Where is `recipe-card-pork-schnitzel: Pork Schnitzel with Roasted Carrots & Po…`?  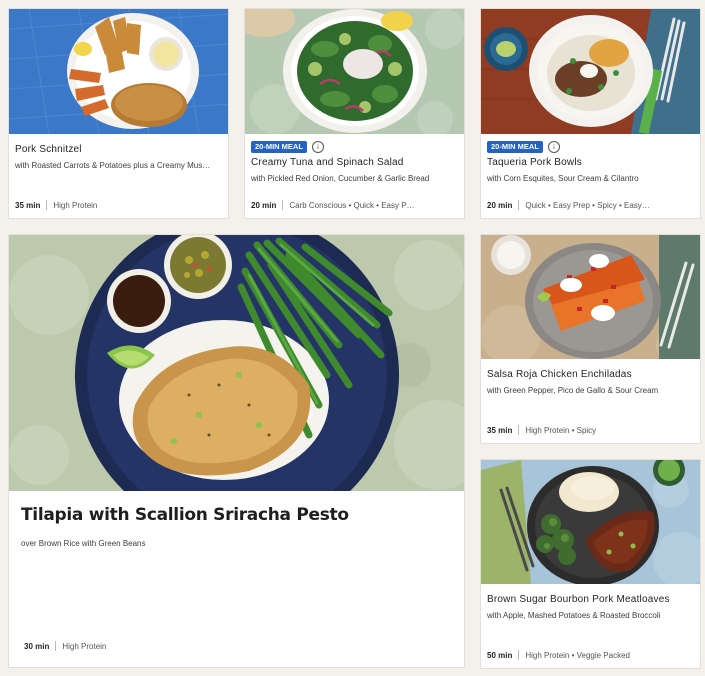 recipe-card-pork-schnitzel: Pork Schnitzel with Roasted Carrots & Po… is located at coordinates (118, 113).